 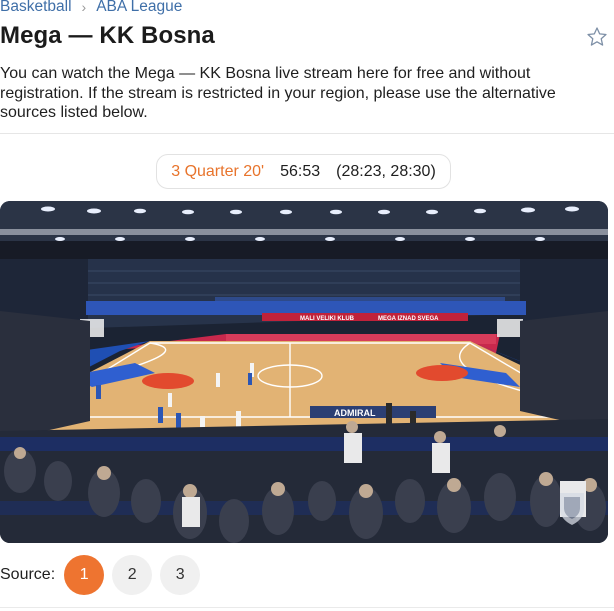 I want to click on page-title: Mega — KK Bosna, so click(x=107, y=35).